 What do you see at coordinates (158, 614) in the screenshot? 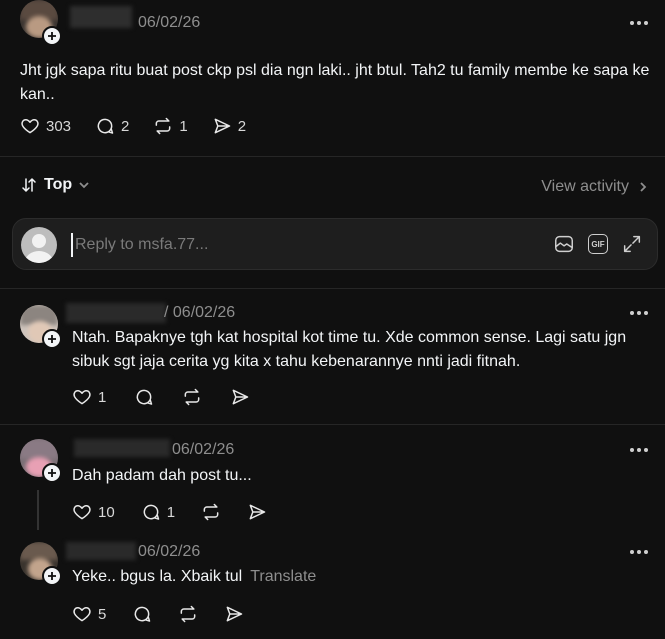
I see `comment-actions: 5` at bounding box center [158, 614].